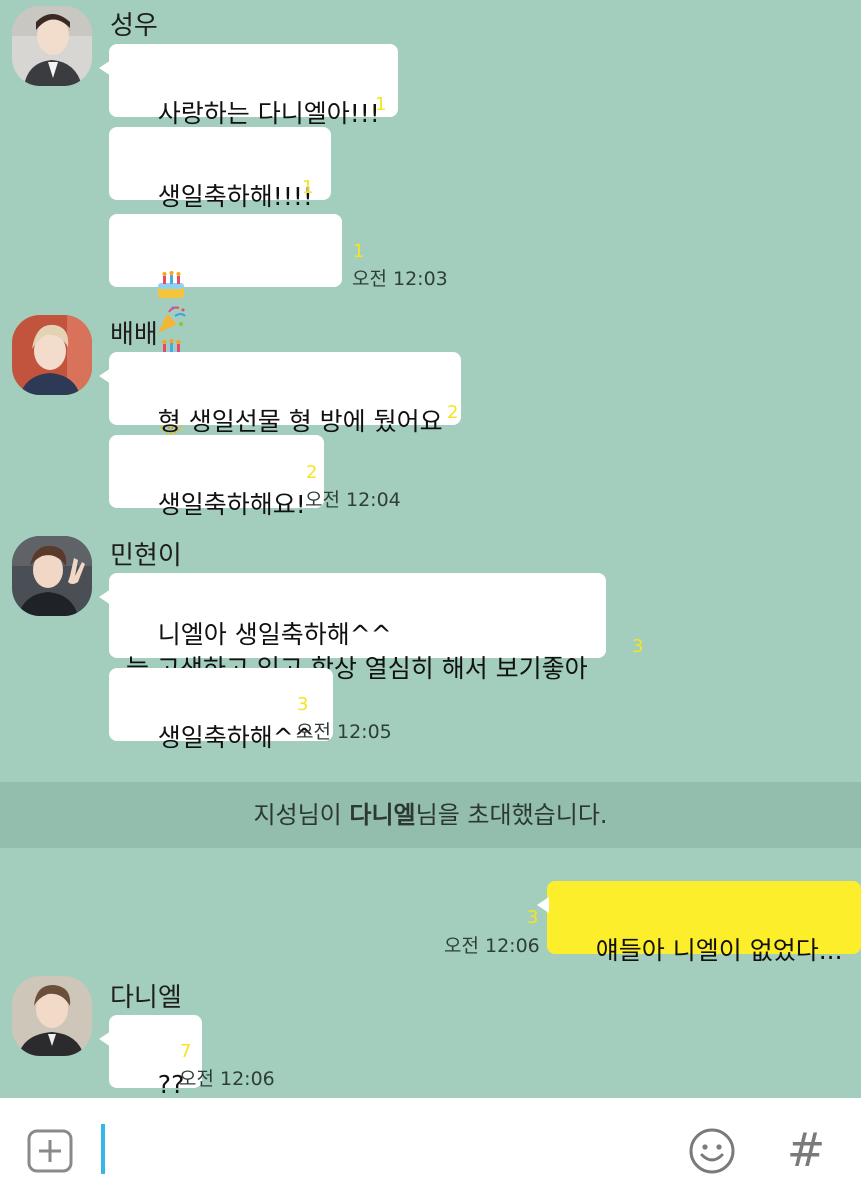 Image resolution: width=861 pixels, height=1200 pixels. Describe the element at coordinates (216, 477) in the screenshot. I see `message-bubble: 생일축하해요!` at that location.